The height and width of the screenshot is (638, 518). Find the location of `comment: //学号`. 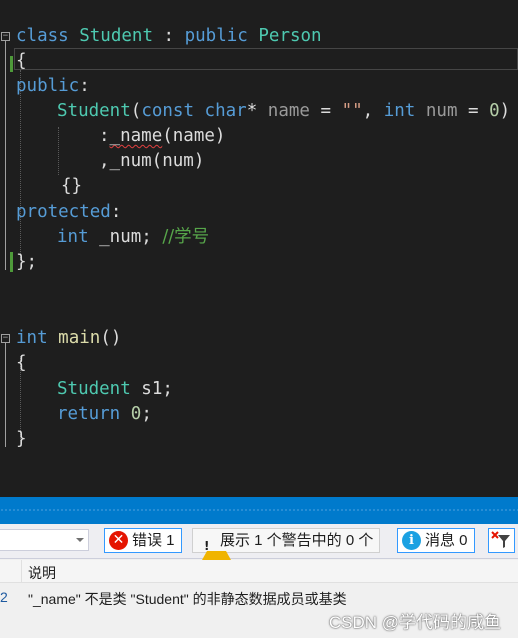

comment: //学号 is located at coordinates (186, 237).